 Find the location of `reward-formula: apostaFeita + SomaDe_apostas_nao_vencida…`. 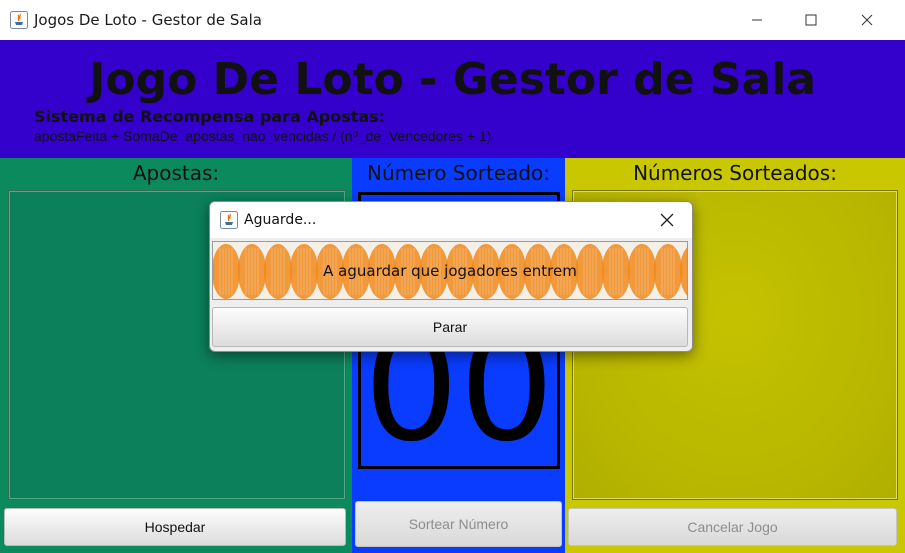

reward-formula: apostaFeita + SomaDe_apostas_nao_vencida… is located at coordinates (263, 136).